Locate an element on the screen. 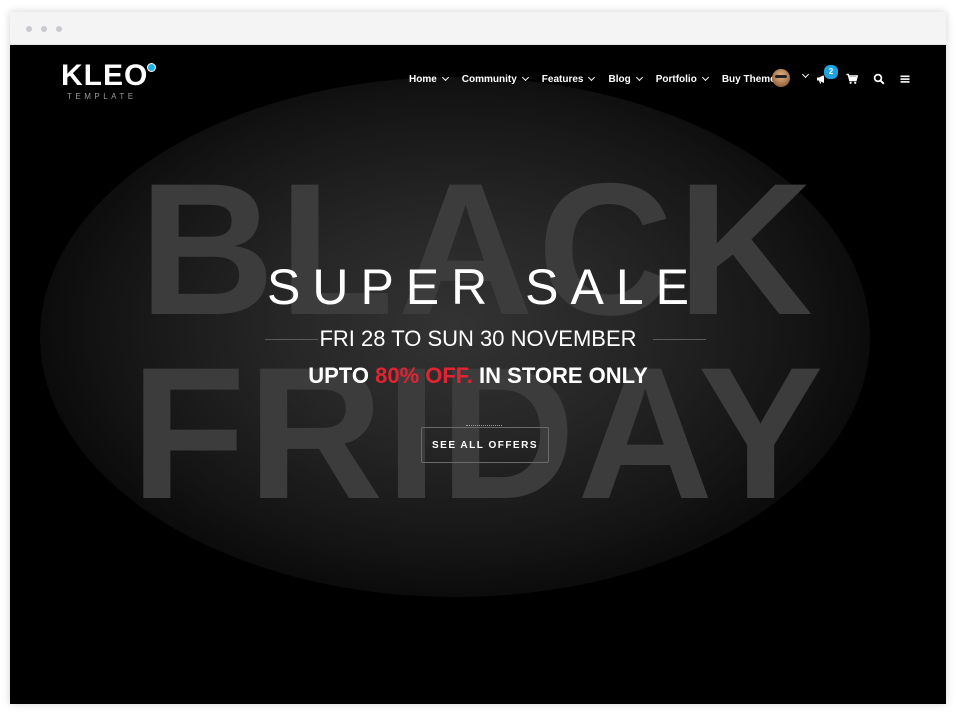  search-icon is located at coordinates (879, 79).